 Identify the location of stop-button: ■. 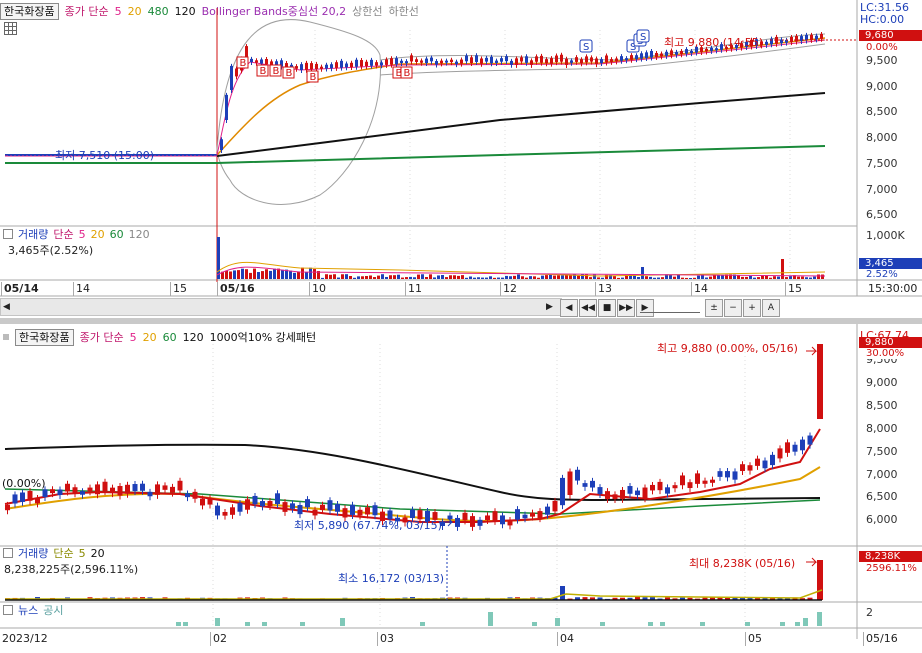
(607, 308).